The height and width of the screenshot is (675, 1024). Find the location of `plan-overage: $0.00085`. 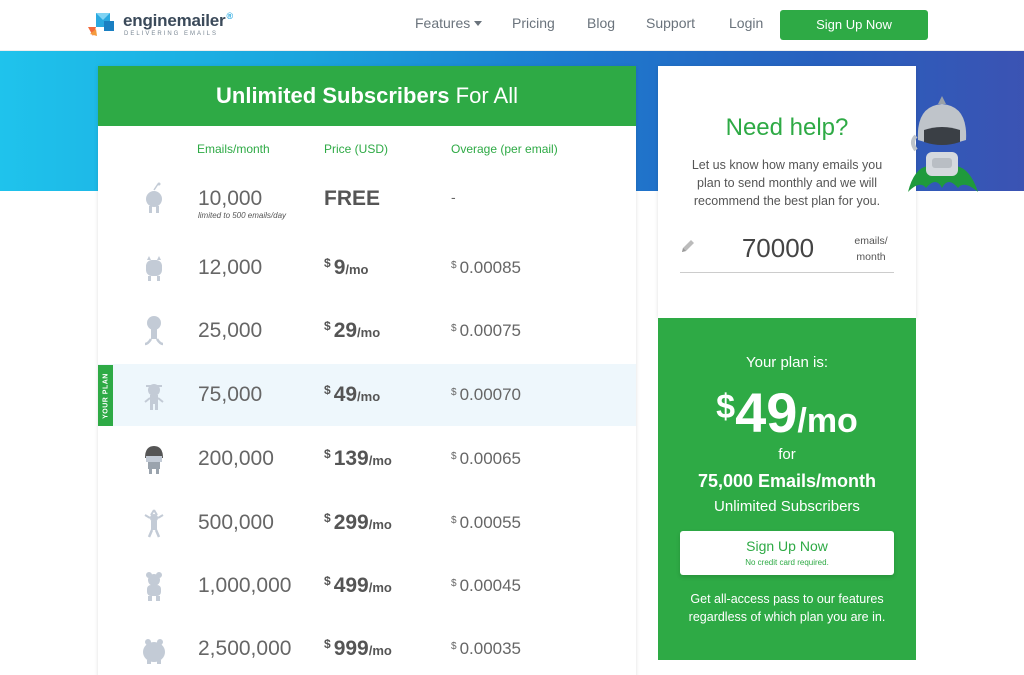

plan-overage: $0.00085 is located at coordinates (486, 267).